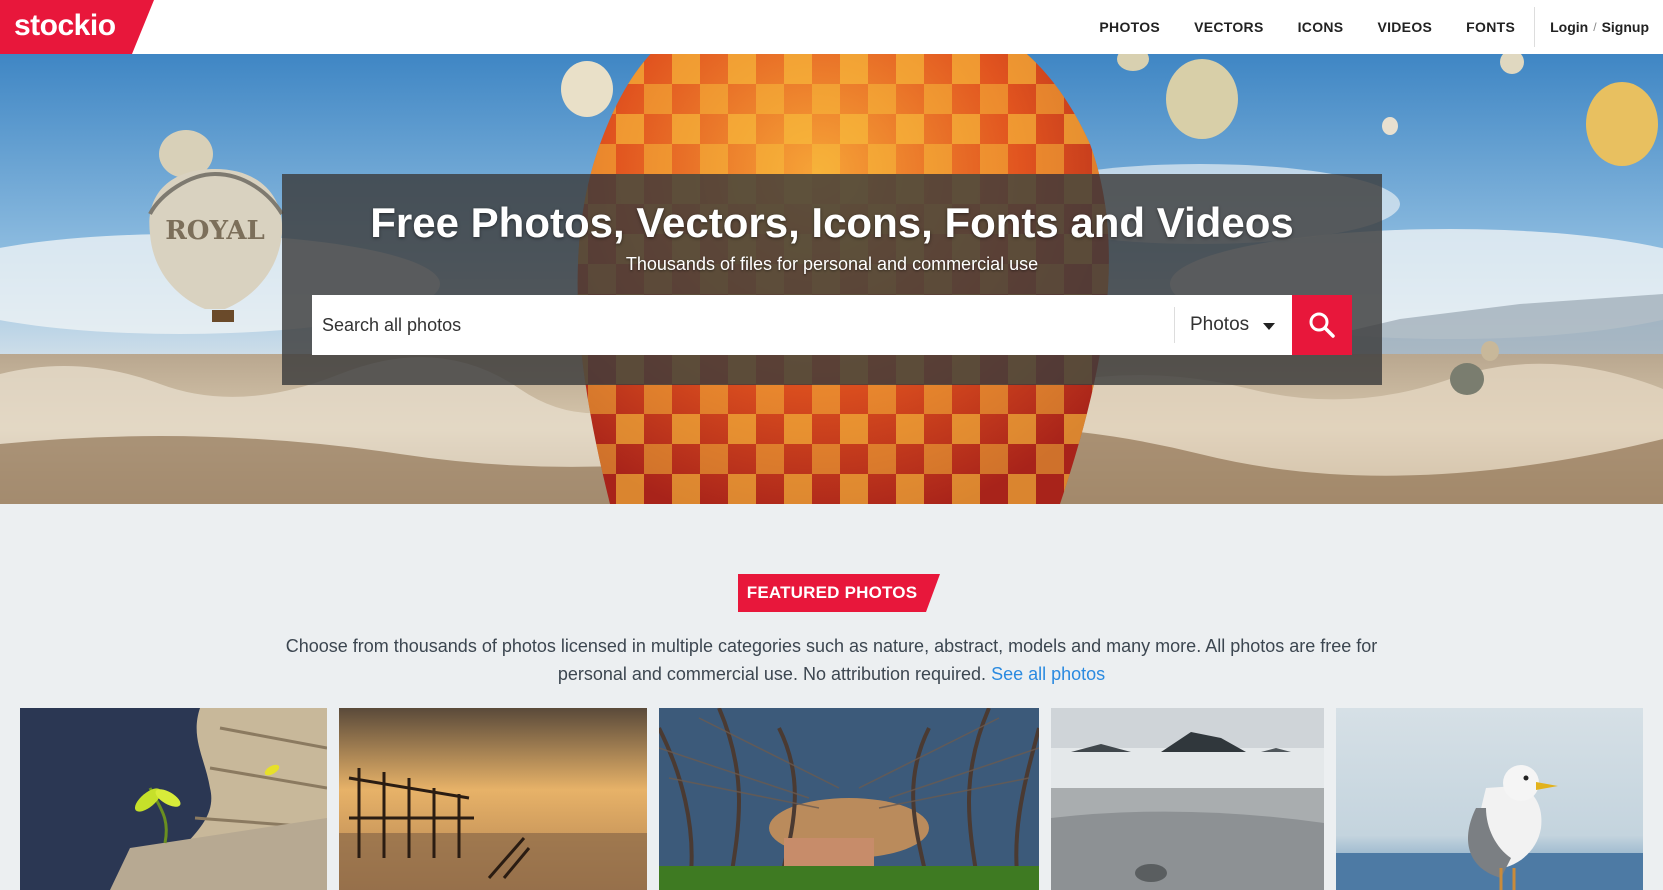  What do you see at coordinates (832, 592) in the screenshot?
I see `featured-photos-heading: FEATURED PHOTOS` at bounding box center [832, 592].